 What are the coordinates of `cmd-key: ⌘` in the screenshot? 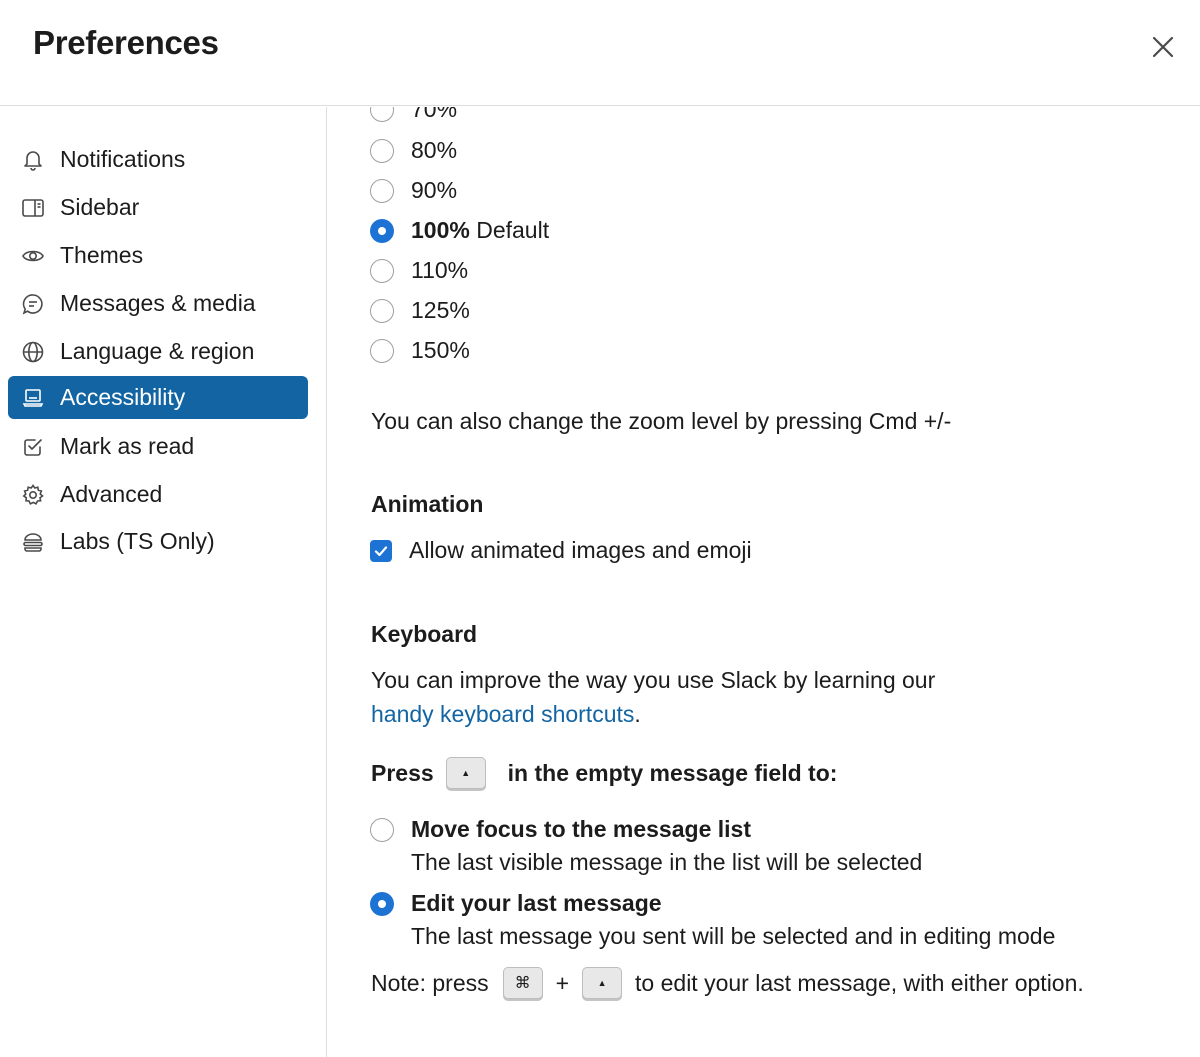 It's located at (522, 983).